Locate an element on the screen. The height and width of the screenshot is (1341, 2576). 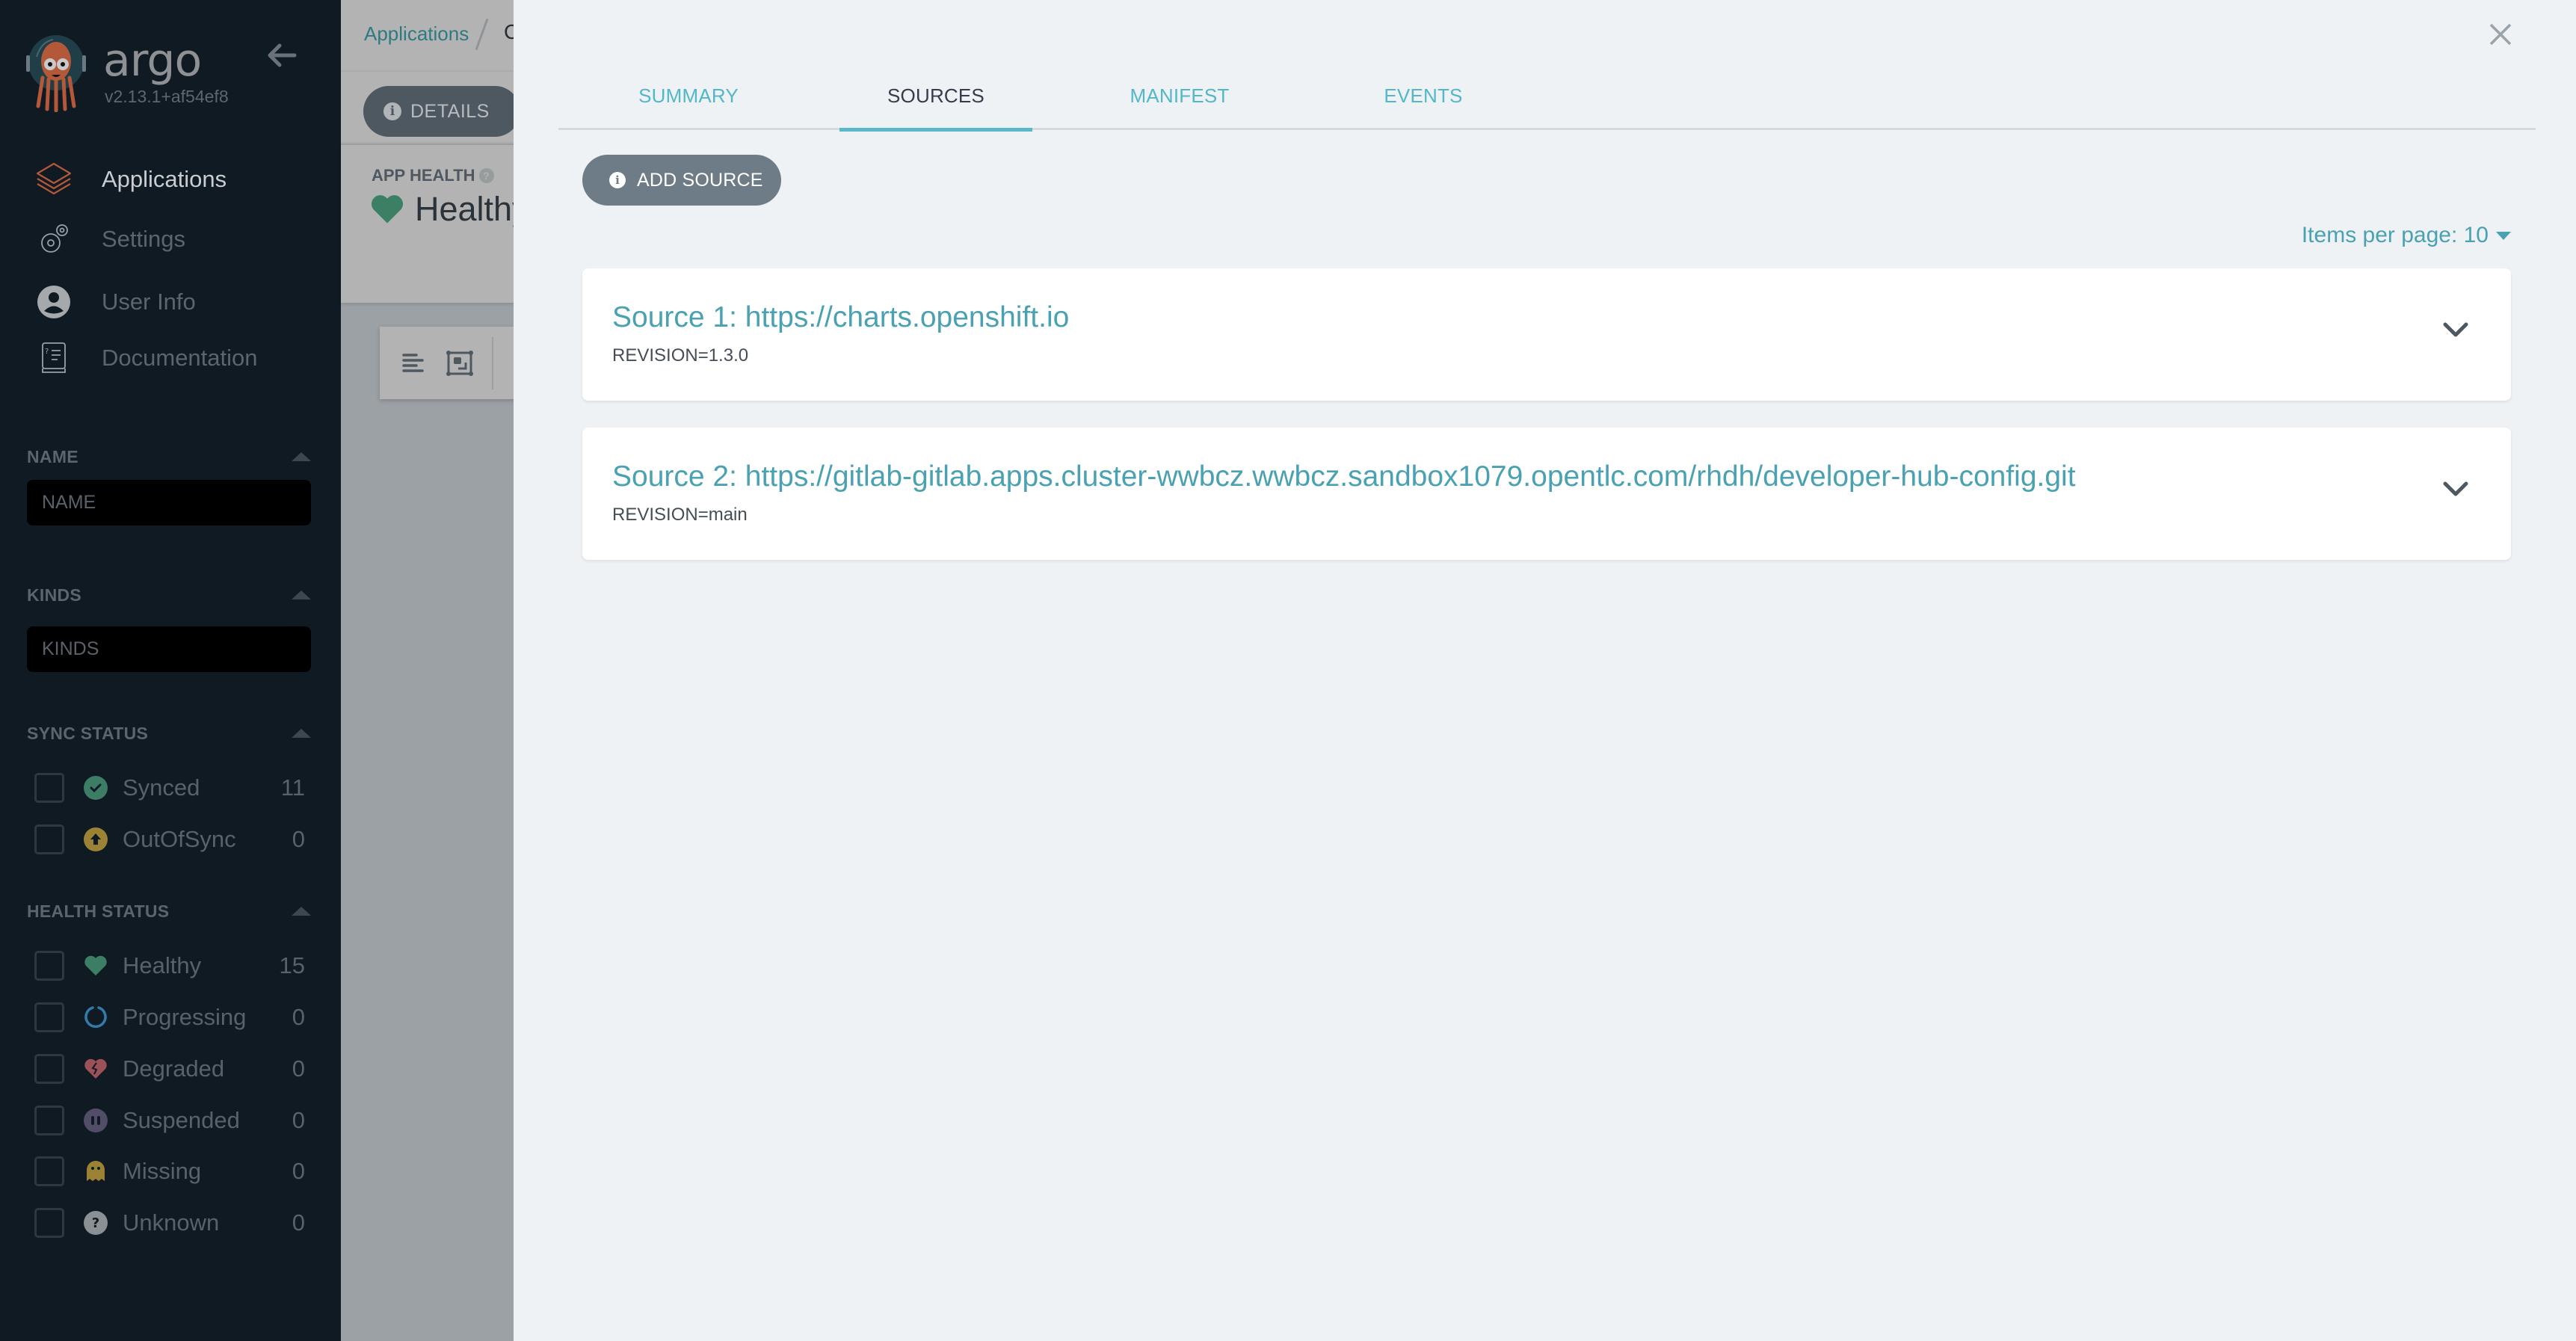
filter-count: 15 is located at coordinates (292, 965).